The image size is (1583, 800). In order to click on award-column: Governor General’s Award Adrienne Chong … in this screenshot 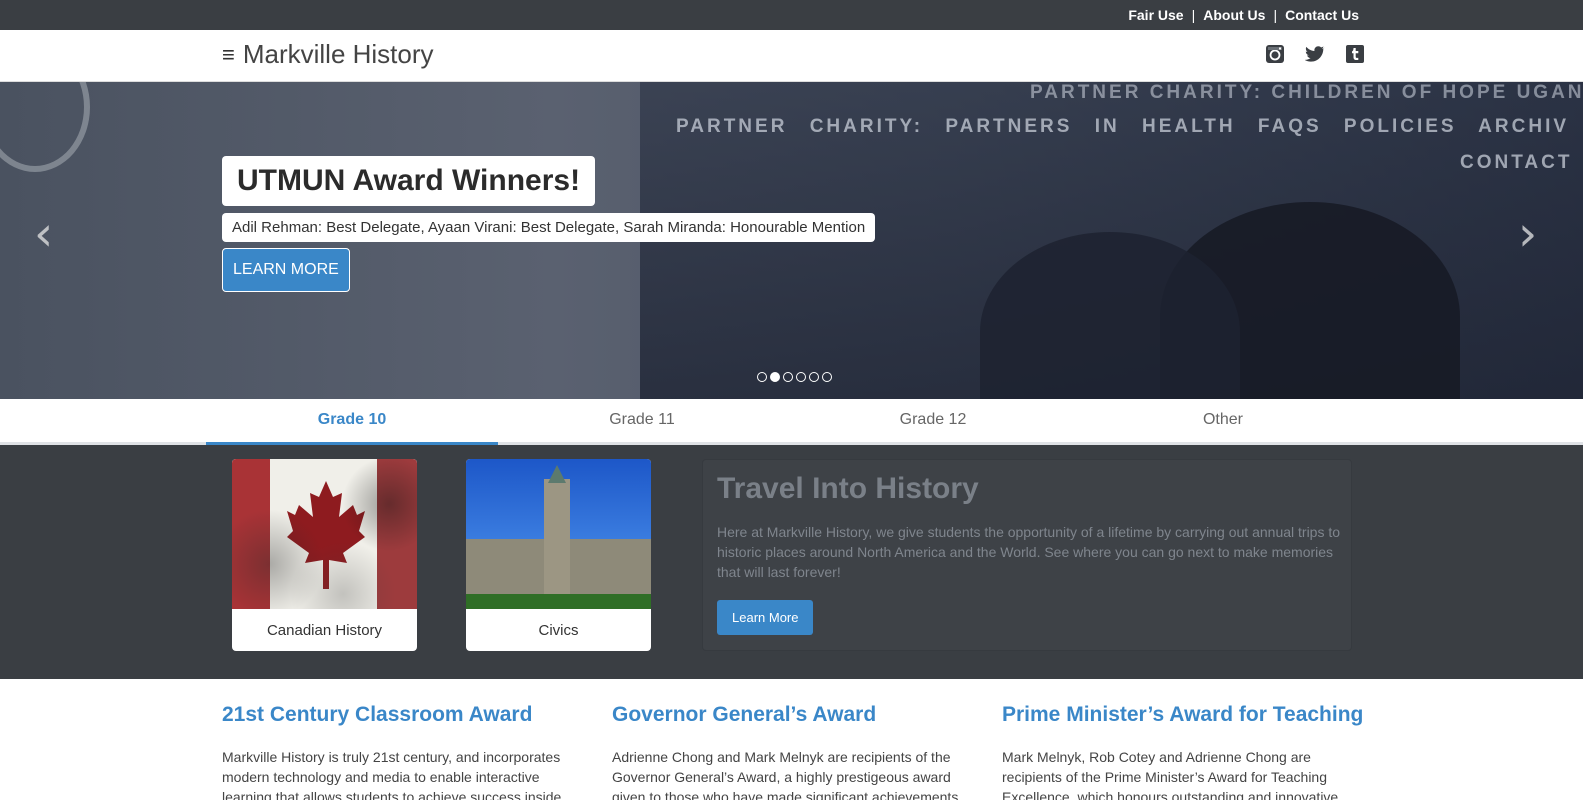, I will do `click(792, 751)`.